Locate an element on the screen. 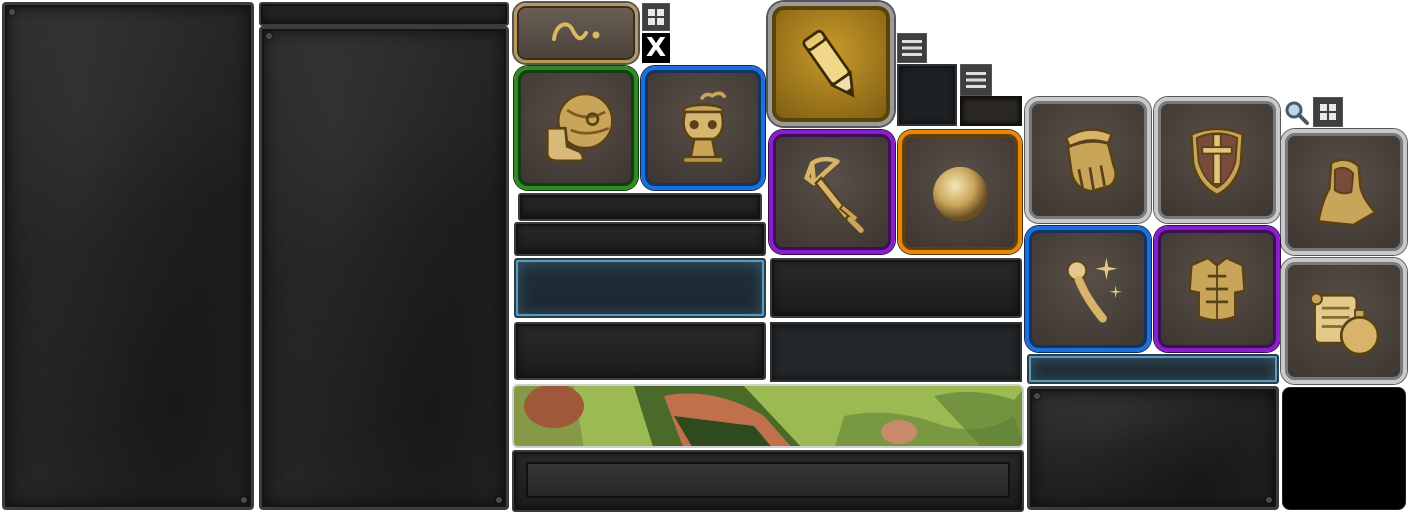 The image size is (1408, 512). stone-panel-small is located at coordinates (1153, 448).